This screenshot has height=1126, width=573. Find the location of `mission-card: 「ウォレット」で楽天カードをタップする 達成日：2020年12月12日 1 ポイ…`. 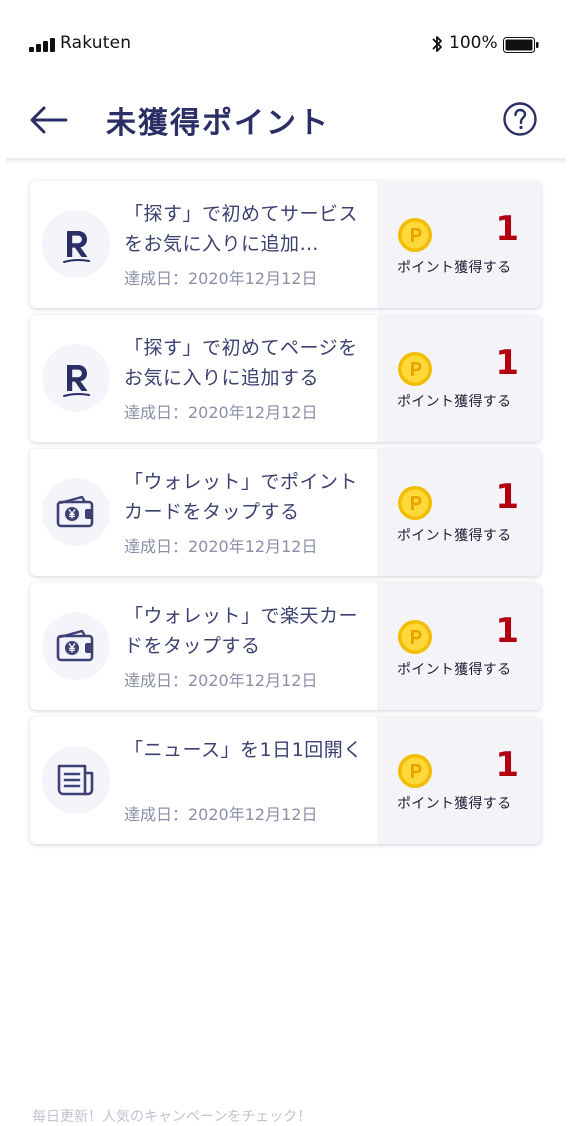

mission-card: 「ウォレット」で楽天カードをタップする 達成日：2020年12月12日 1 ポイ… is located at coordinates (285, 646).